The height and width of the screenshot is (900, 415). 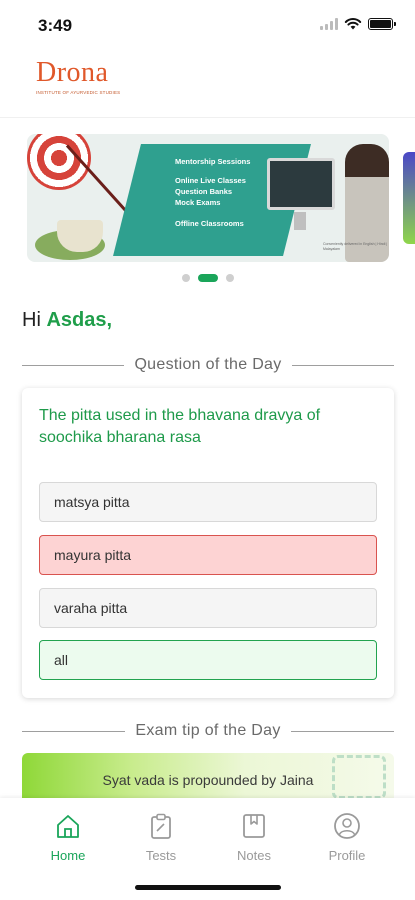 I want to click on nav-notes: Notes, so click(x=254, y=837).